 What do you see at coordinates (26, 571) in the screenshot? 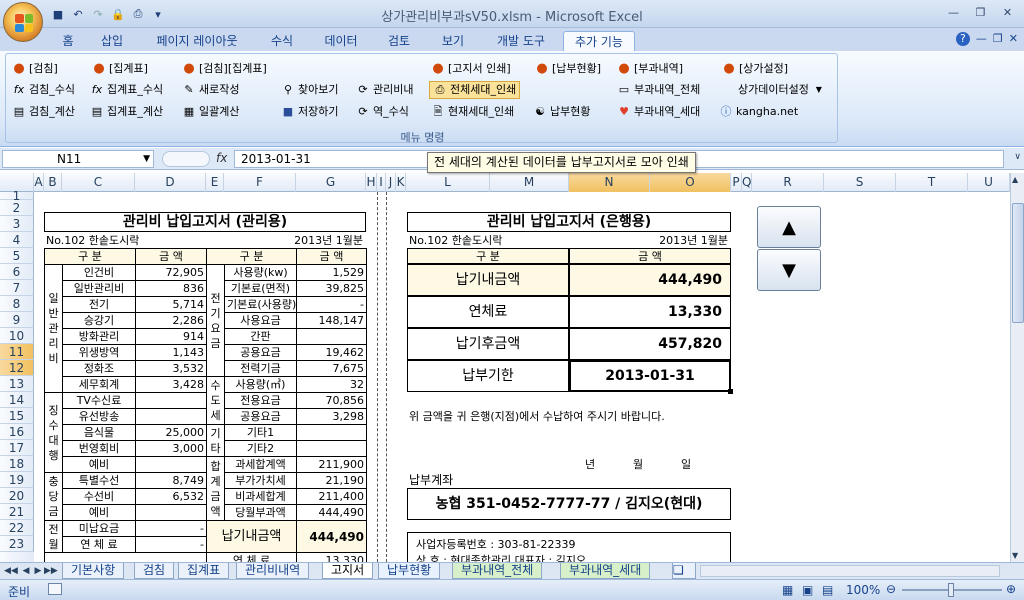
I see `prev-sheet-icon: ◀` at bounding box center [26, 571].